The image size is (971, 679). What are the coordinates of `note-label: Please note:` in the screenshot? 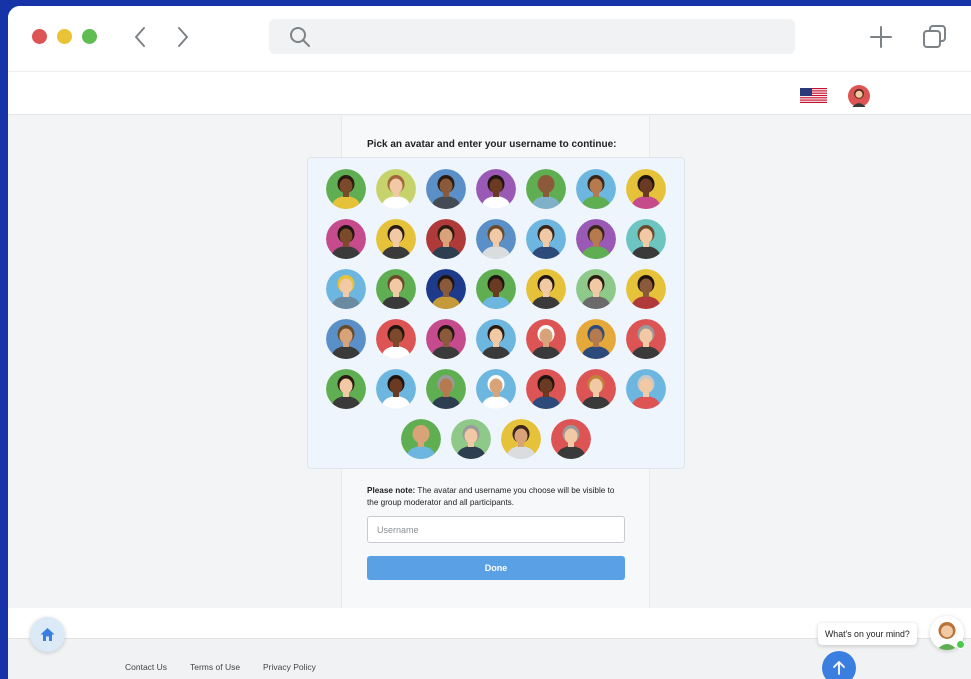 It's located at (391, 490).